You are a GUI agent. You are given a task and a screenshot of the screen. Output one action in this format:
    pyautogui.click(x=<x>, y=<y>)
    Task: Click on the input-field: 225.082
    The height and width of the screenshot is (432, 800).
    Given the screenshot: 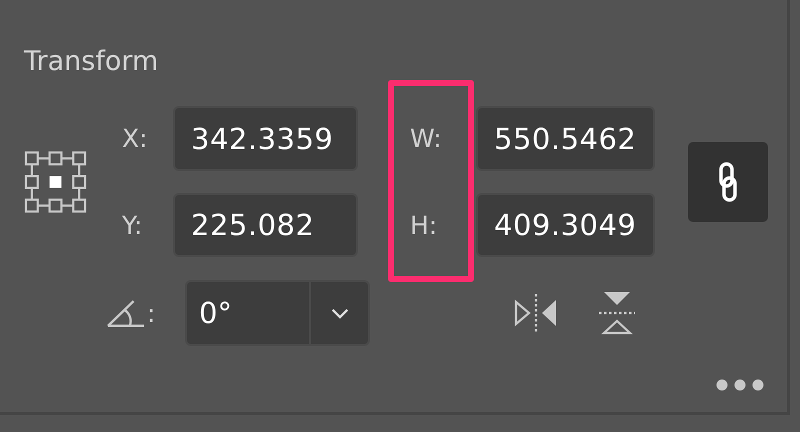 What is the action you would take?
    pyautogui.click(x=265, y=225)
    